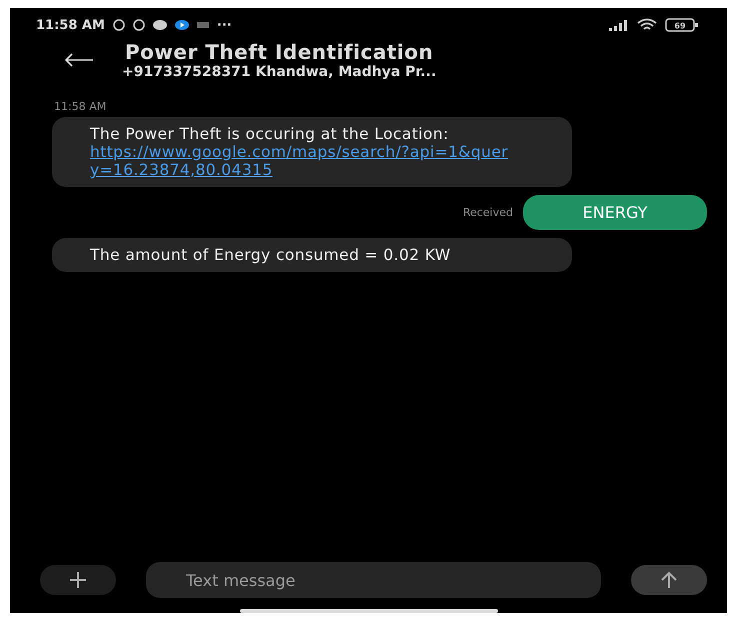 The width and height of the screenshot is (737, 621). What do you see at coordinates (647, 25) in the screenshot?
I see `wifi-icon` at bounding box center [647, 25].